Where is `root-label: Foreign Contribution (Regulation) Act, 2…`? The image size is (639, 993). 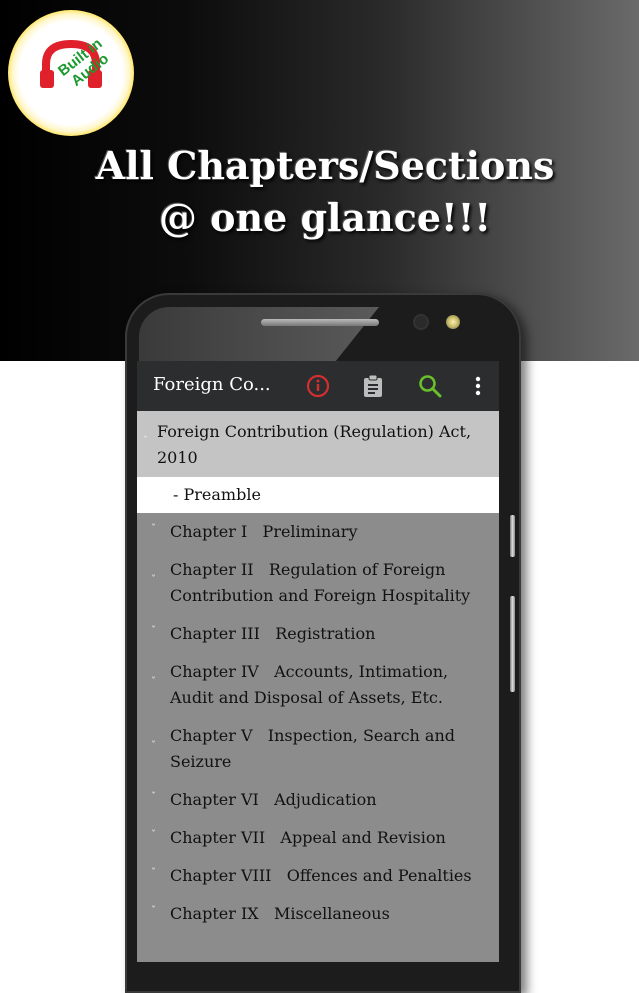 root-label: Foreign Contribution (Regulation) Act, 2… is located at coordinates (314, 444).